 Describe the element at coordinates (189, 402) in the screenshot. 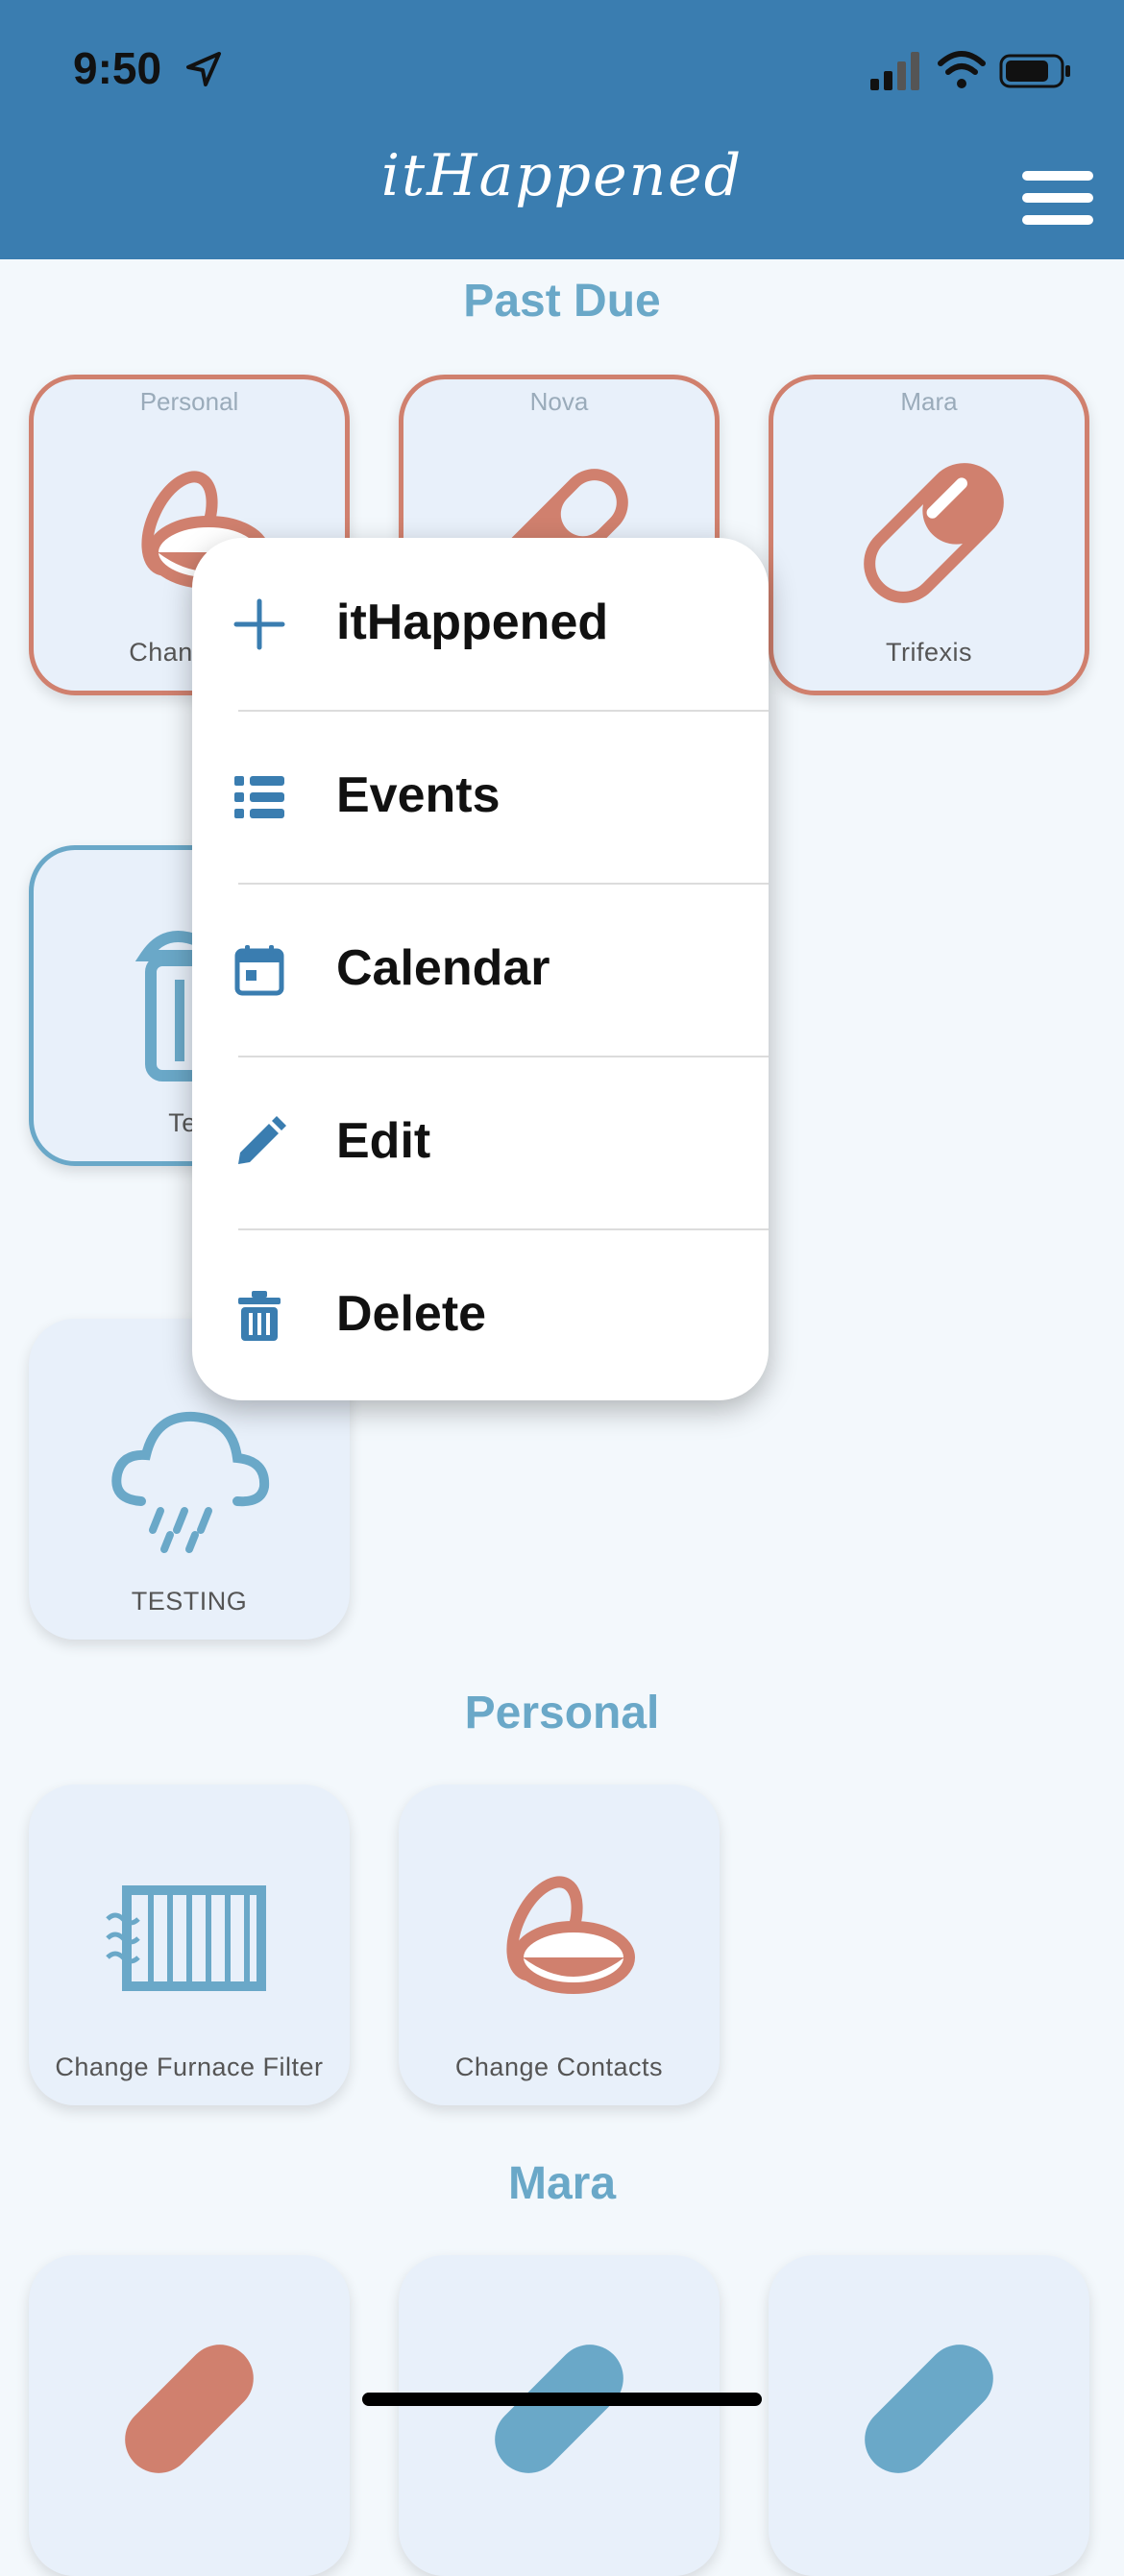

I see `tile-category: Personal` at that location.